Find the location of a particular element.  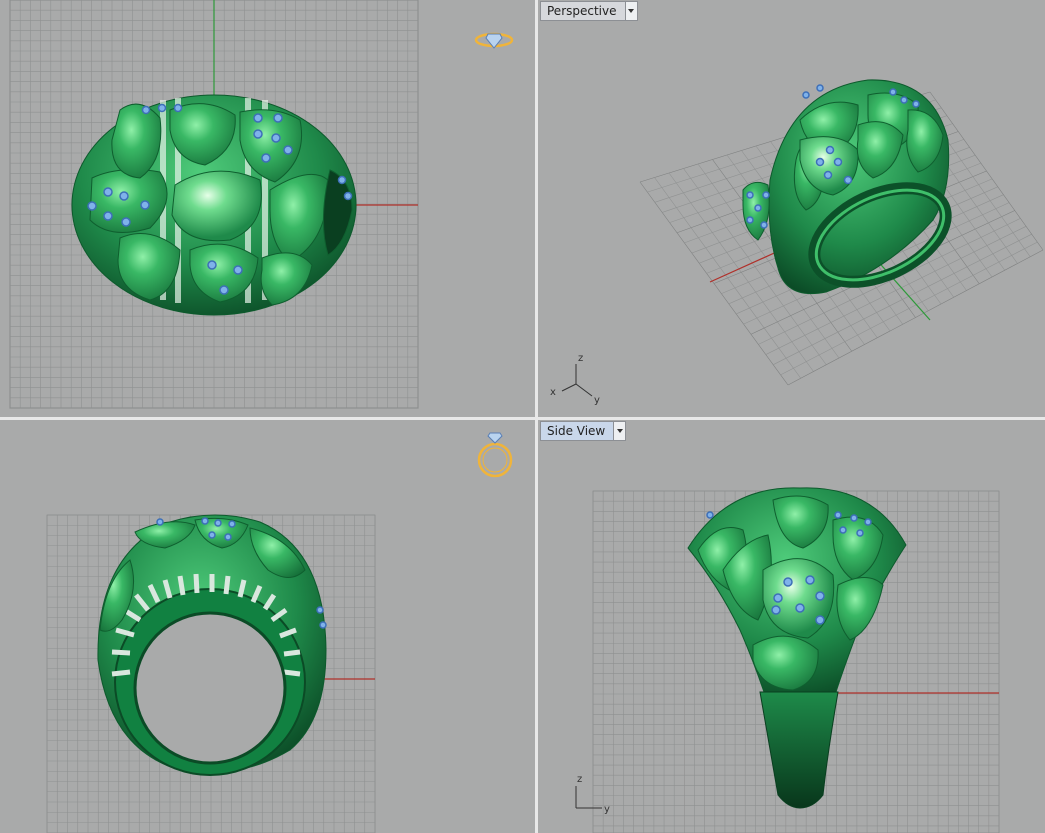

side-viewport-title: Side View is located at coordinates (583, 431).